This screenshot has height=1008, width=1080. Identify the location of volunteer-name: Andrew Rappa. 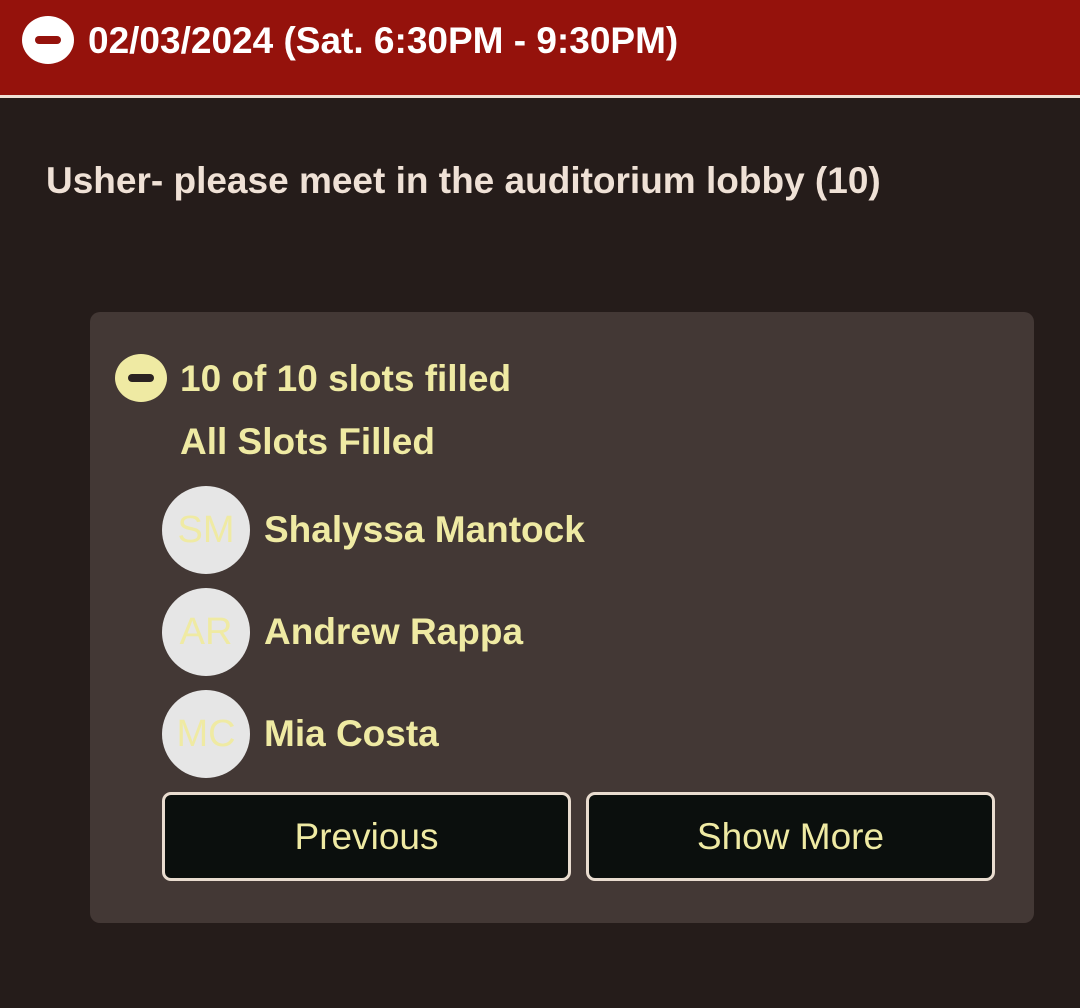
(394, 631).